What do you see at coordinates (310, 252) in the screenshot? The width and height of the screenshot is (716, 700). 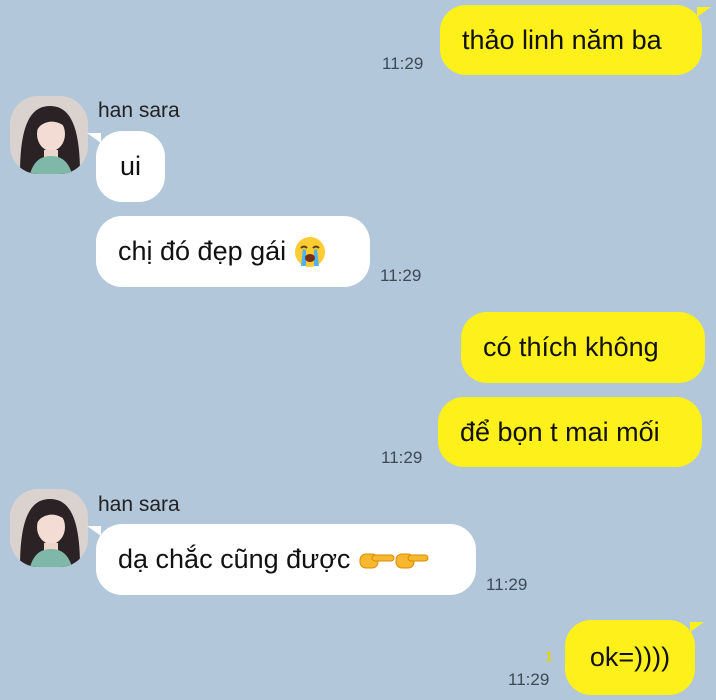 I see `loudly-crying-face-icon` at bounding box center [310, 252].